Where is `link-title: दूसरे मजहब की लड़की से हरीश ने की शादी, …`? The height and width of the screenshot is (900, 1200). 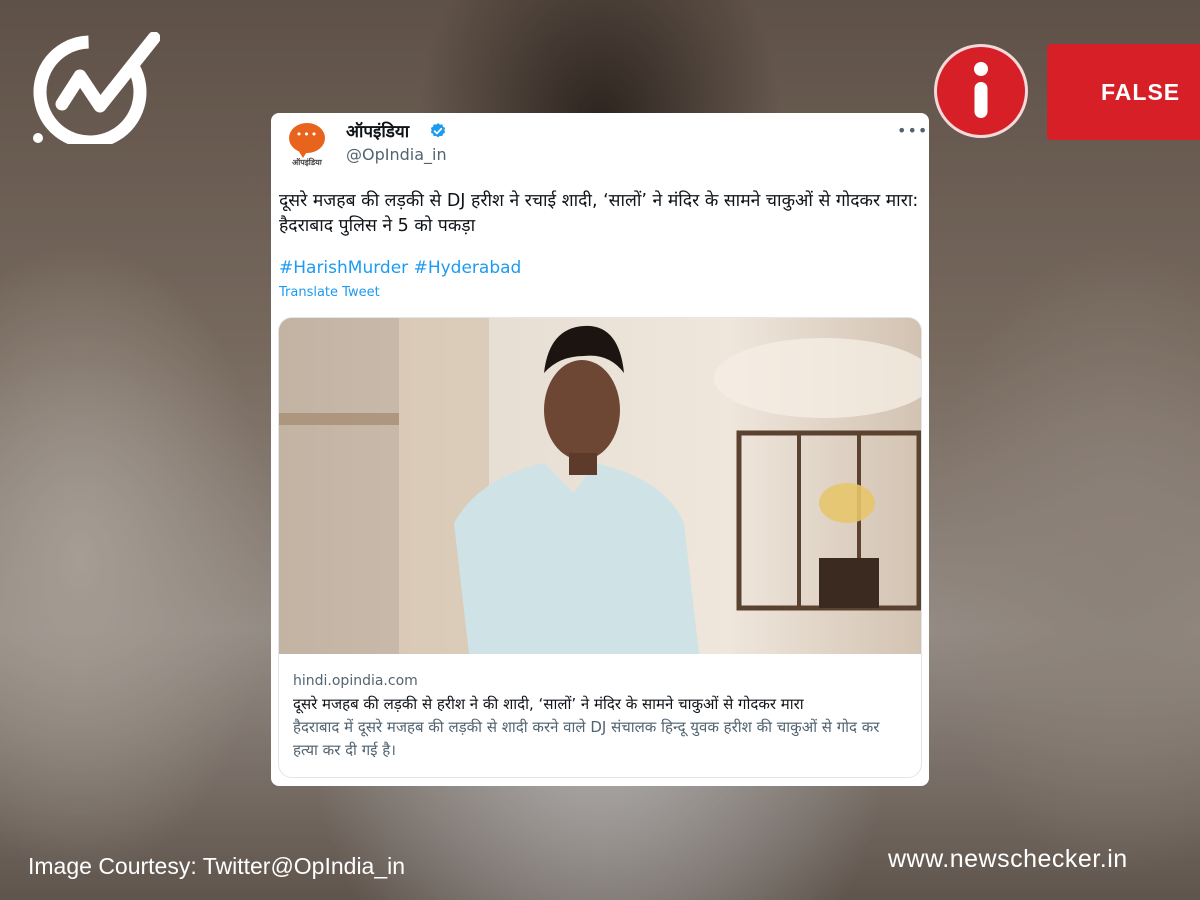 link-title: दूसरे मजहब की लड़की से हरीश ने की शादी, … is located at coordinates (548, 704).